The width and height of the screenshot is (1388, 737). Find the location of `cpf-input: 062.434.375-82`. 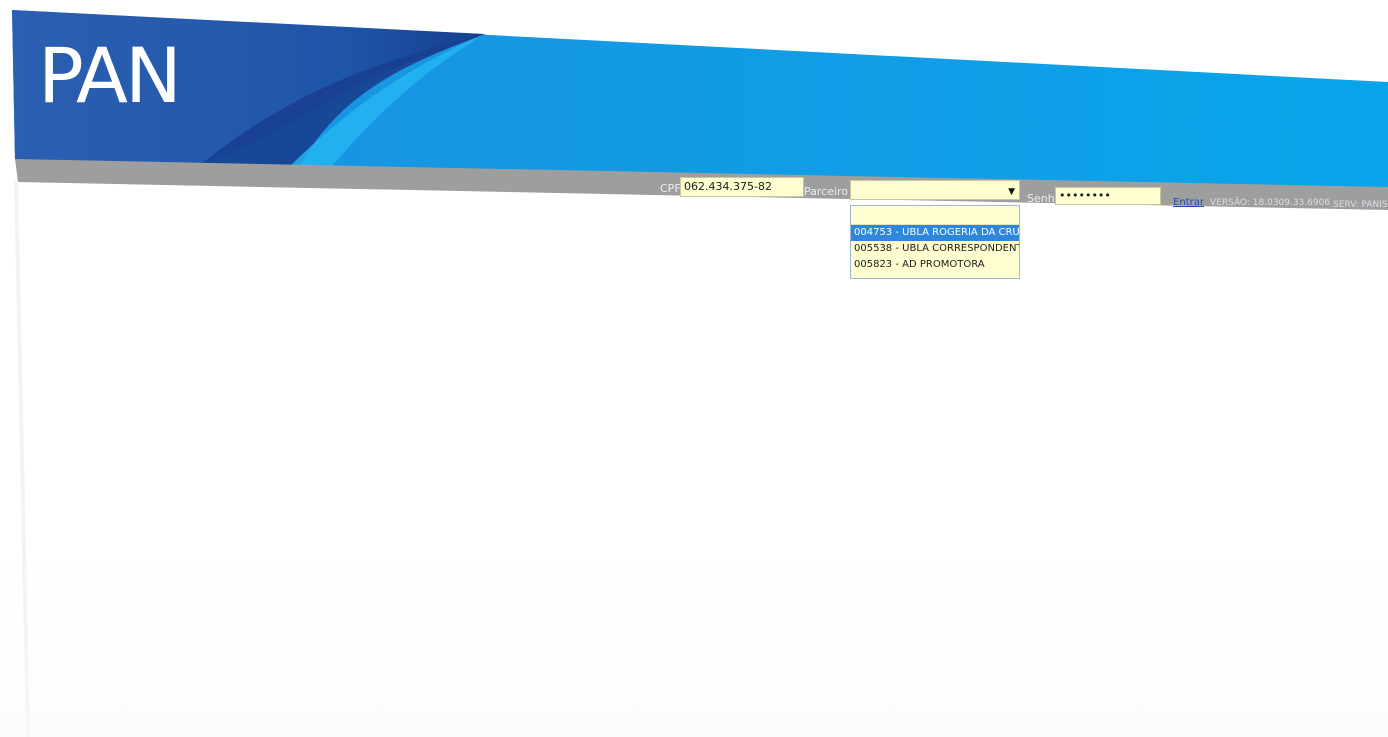

cpf-input: 062.434.375-82 is located at coordinates (742, 187).